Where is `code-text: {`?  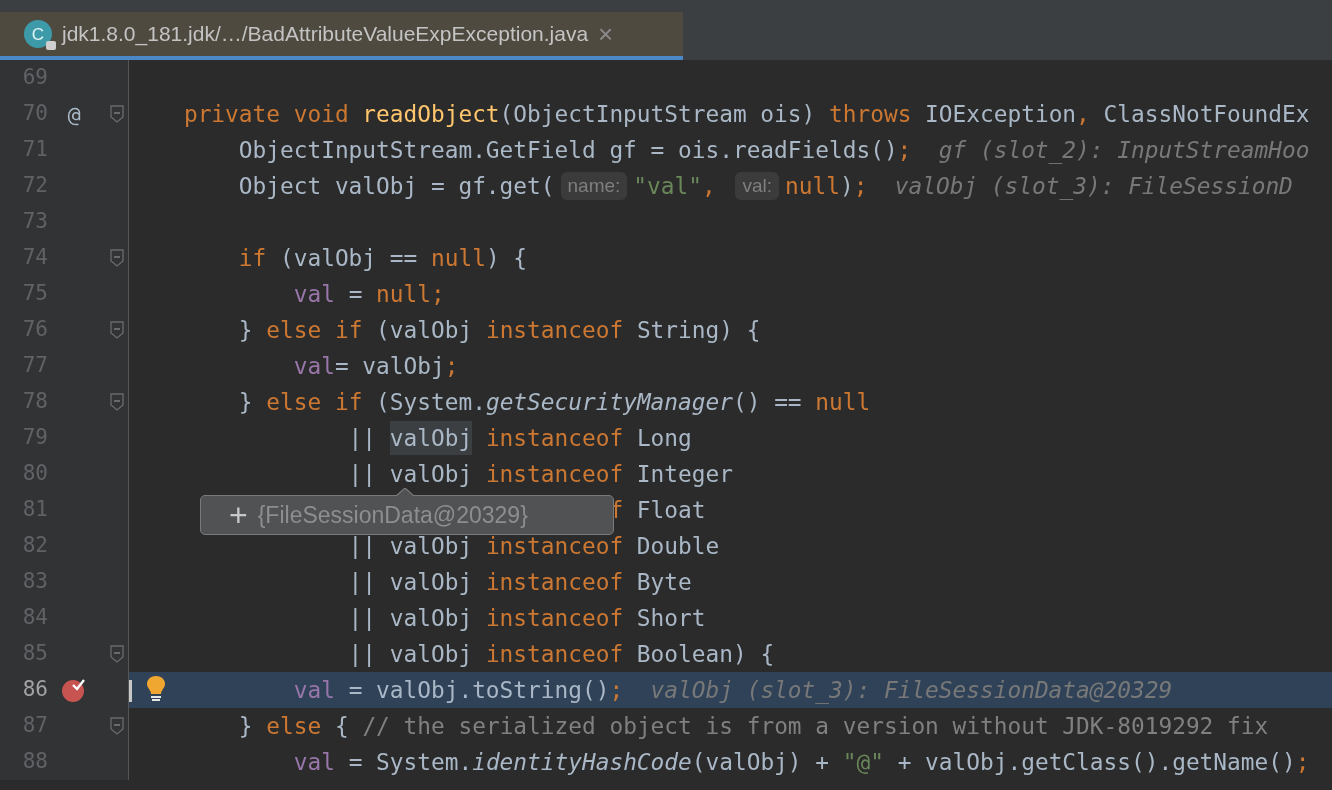 code-text: { is located at coordinates (341, 726).